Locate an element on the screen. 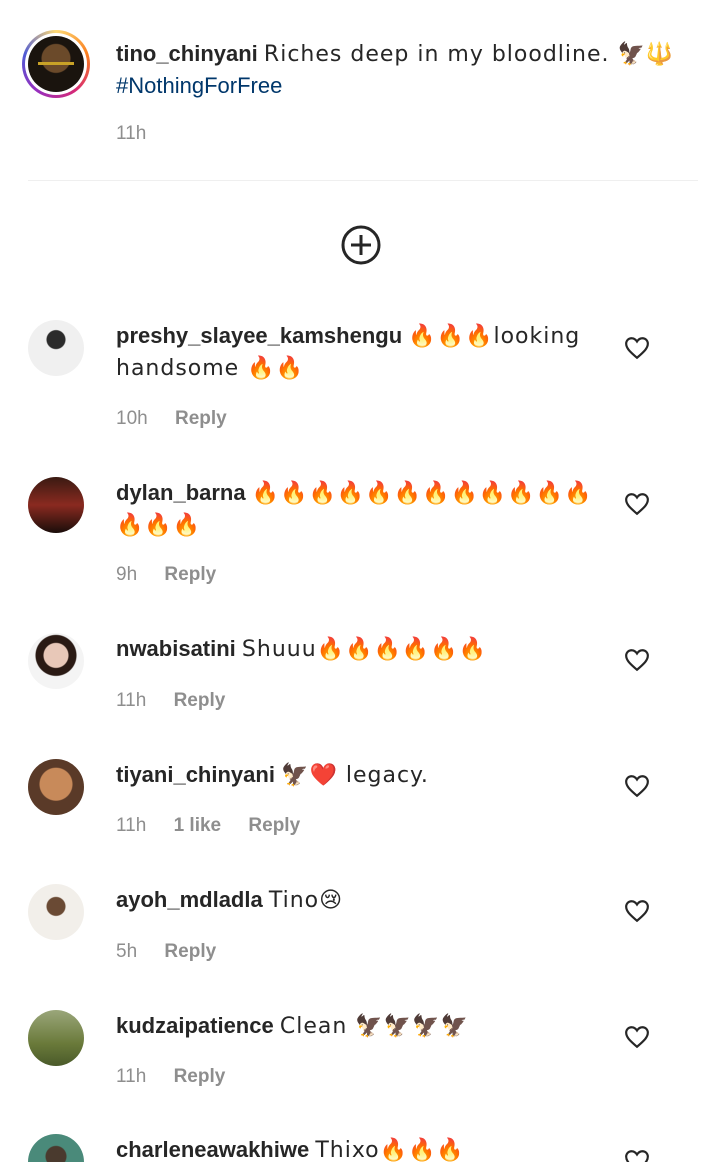  comment-text: tiyani_chinyani 🦅❤️ legacy. is located at coordinates (356, 775).